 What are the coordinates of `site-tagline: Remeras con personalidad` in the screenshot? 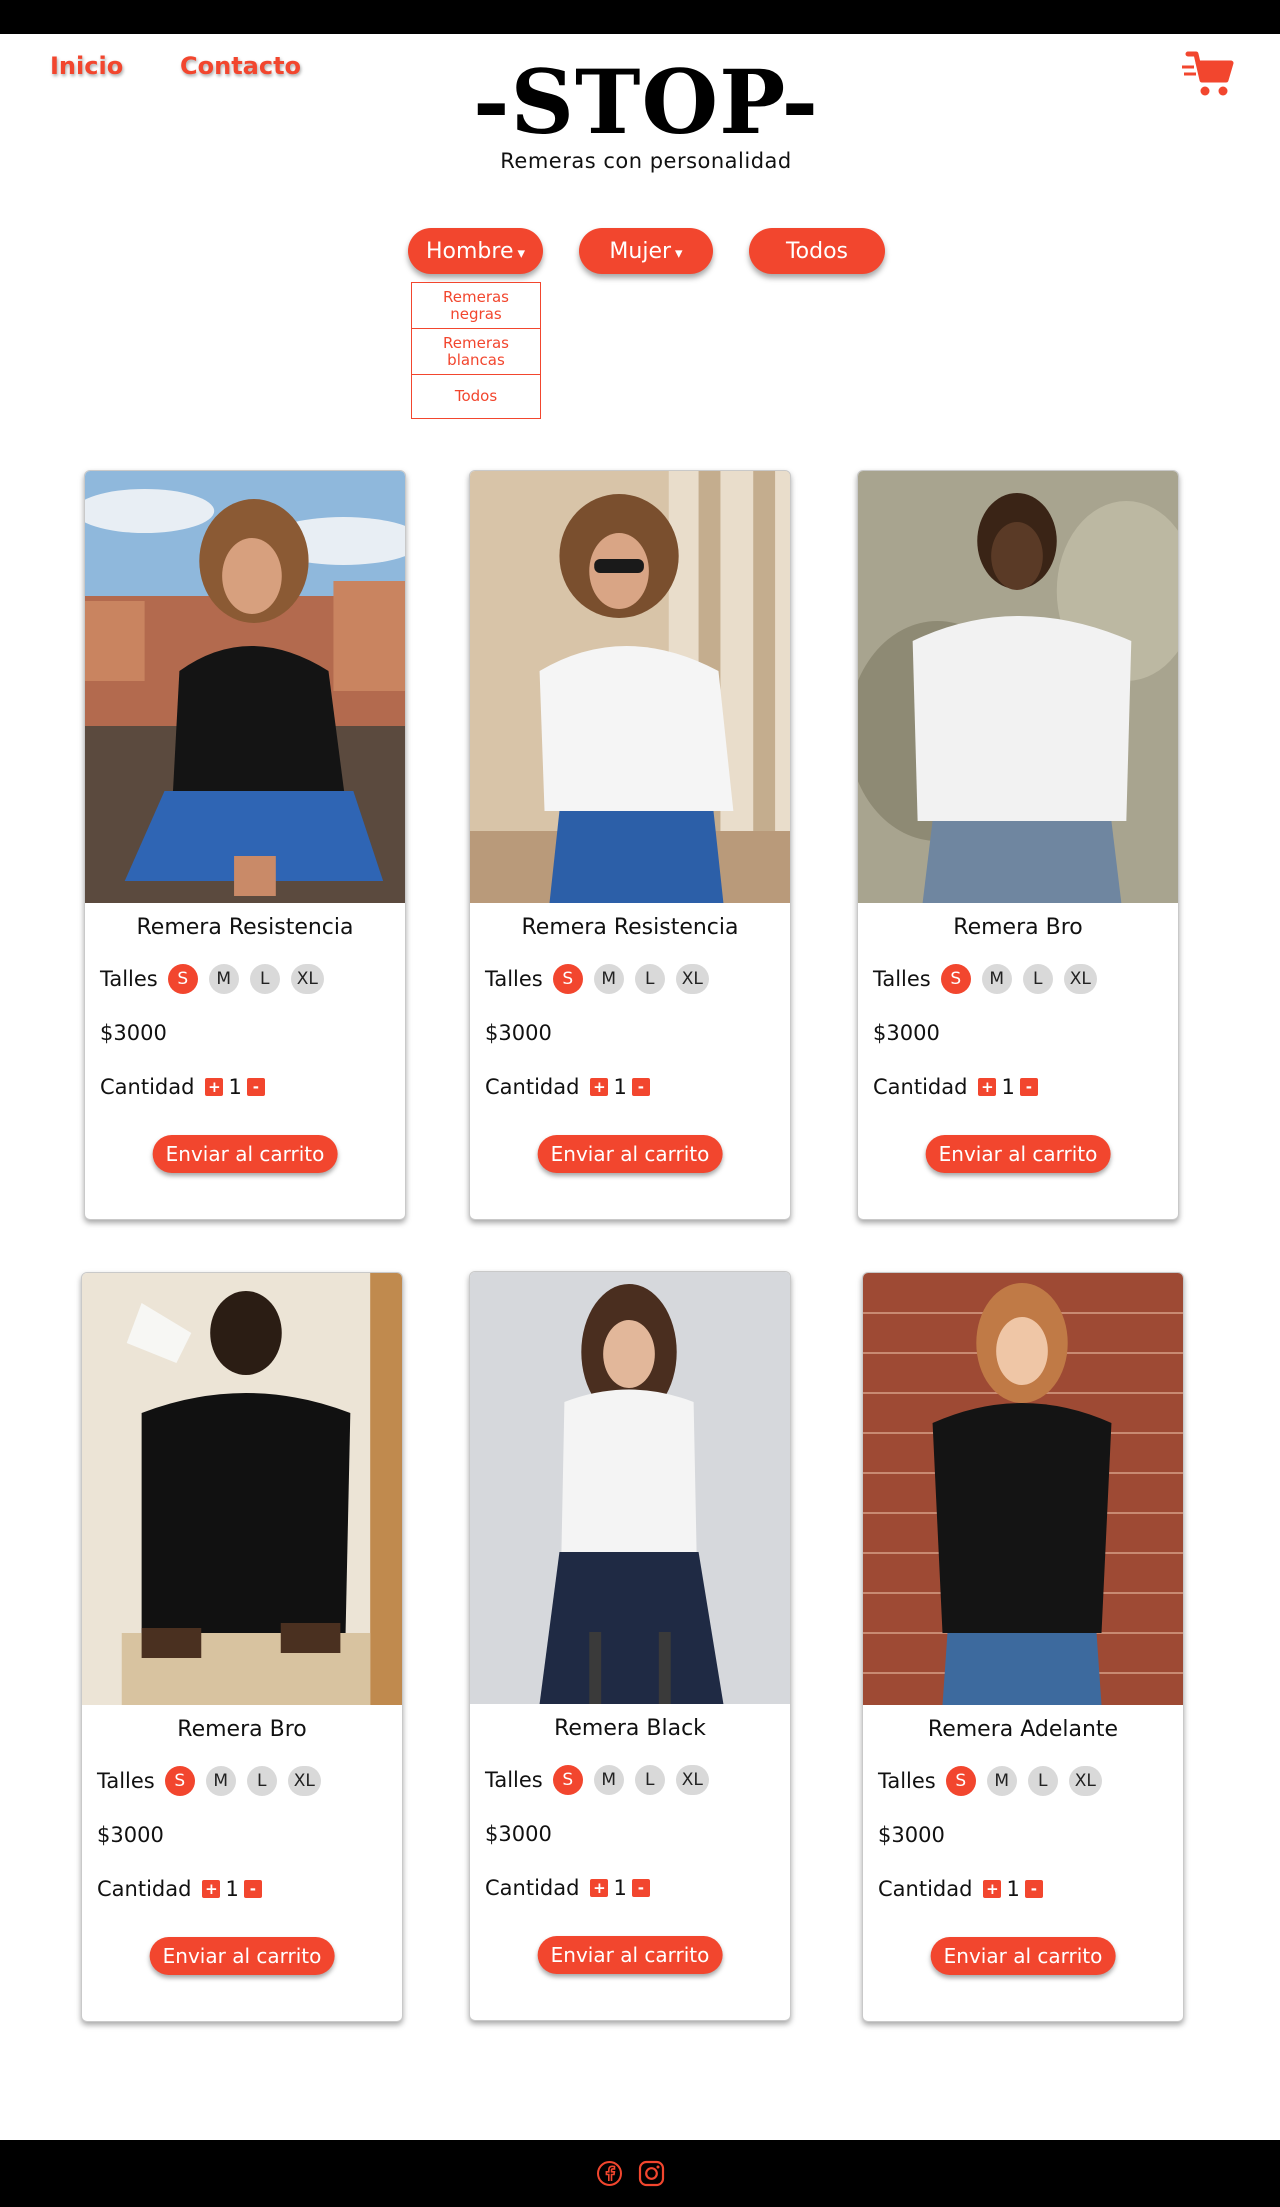 It's located at (646, 161).